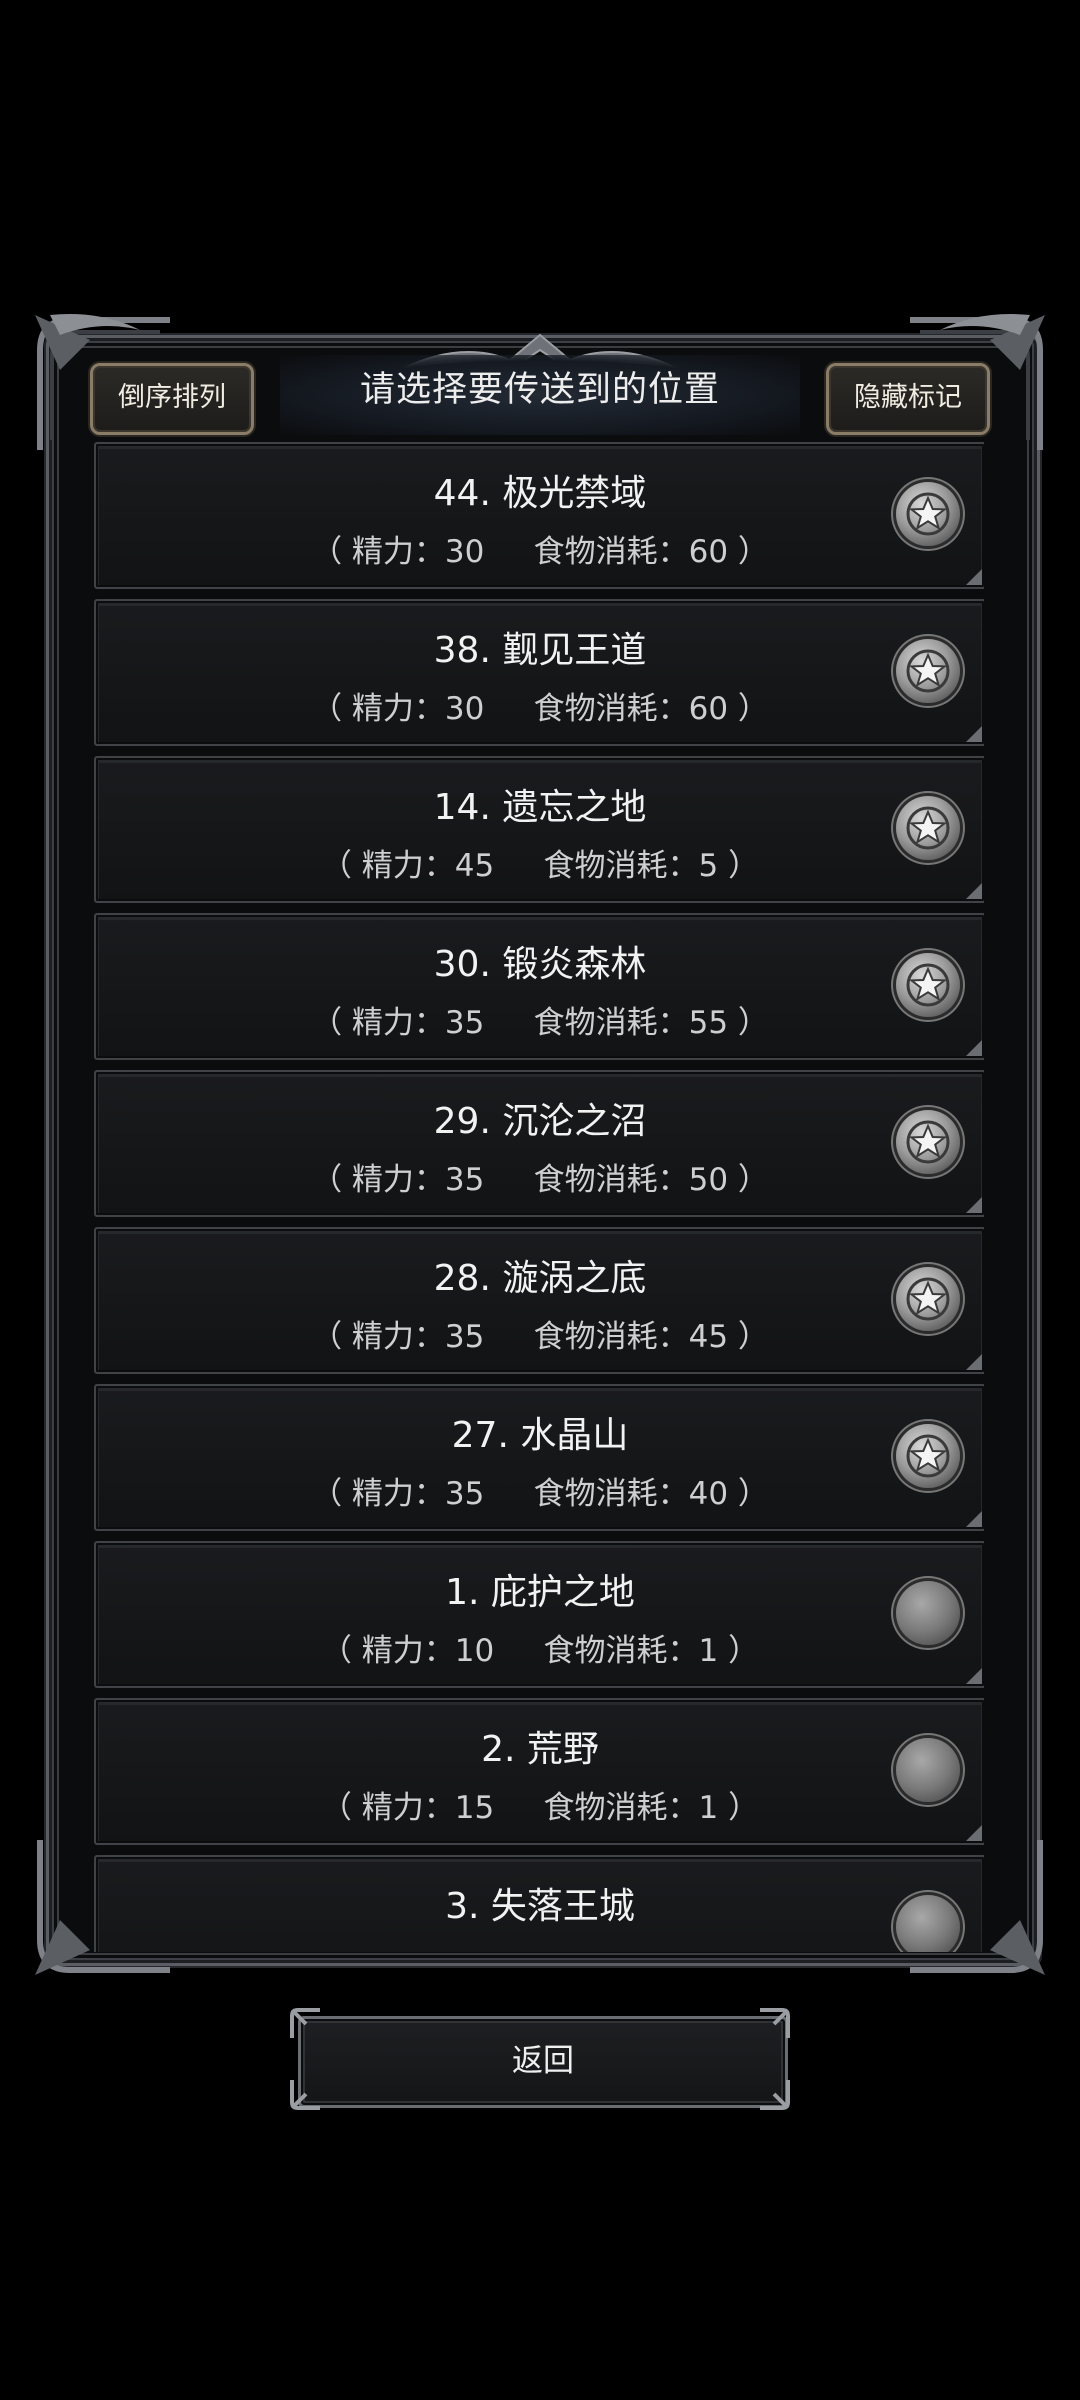 Image resolution: width=1080 pixels, height=2400 pixels. Describe the element at coordinates (540, 807) in the screenshot. I see `location-name: 14. 遗忘之地` at that location.